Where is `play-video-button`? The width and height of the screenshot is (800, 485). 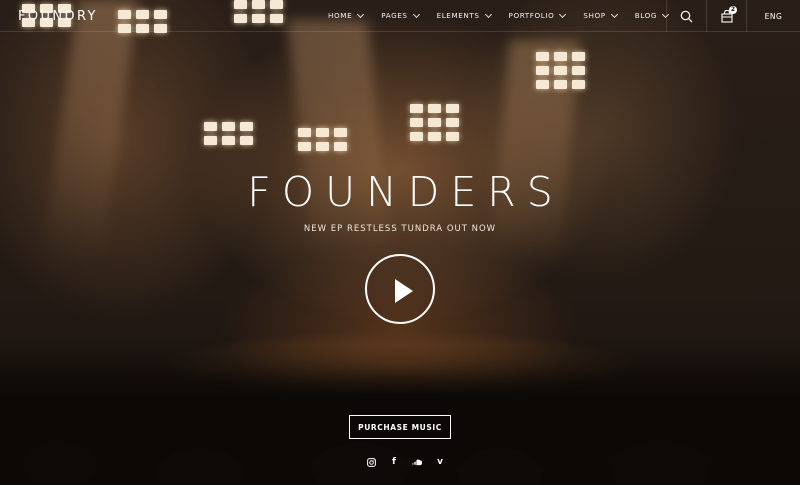 play-video-button is located at coordinates (400, 289).